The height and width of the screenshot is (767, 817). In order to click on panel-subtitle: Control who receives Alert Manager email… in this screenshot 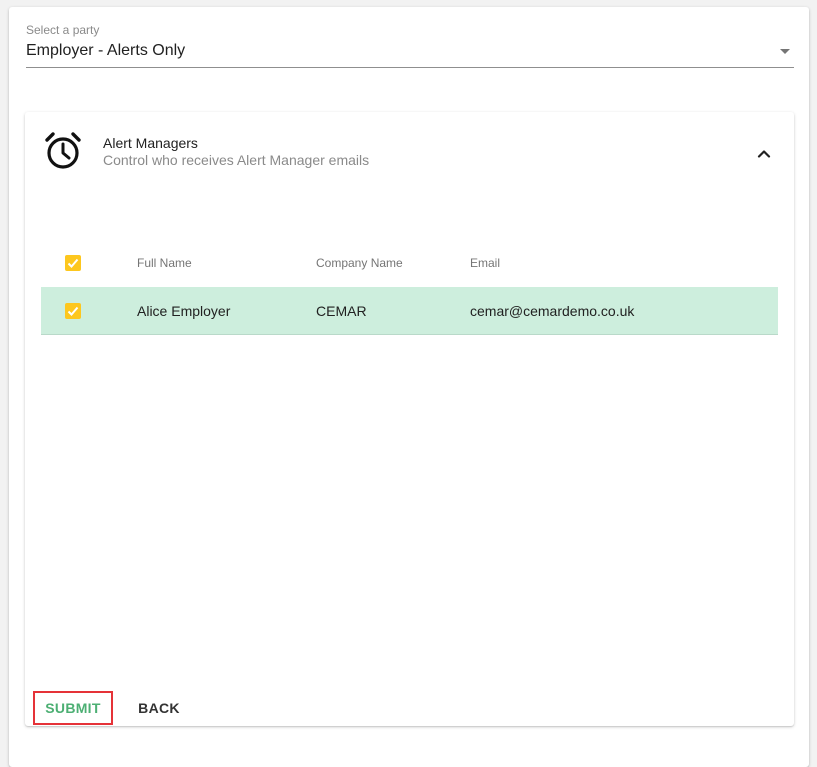, I will do `click(236, 160)`.